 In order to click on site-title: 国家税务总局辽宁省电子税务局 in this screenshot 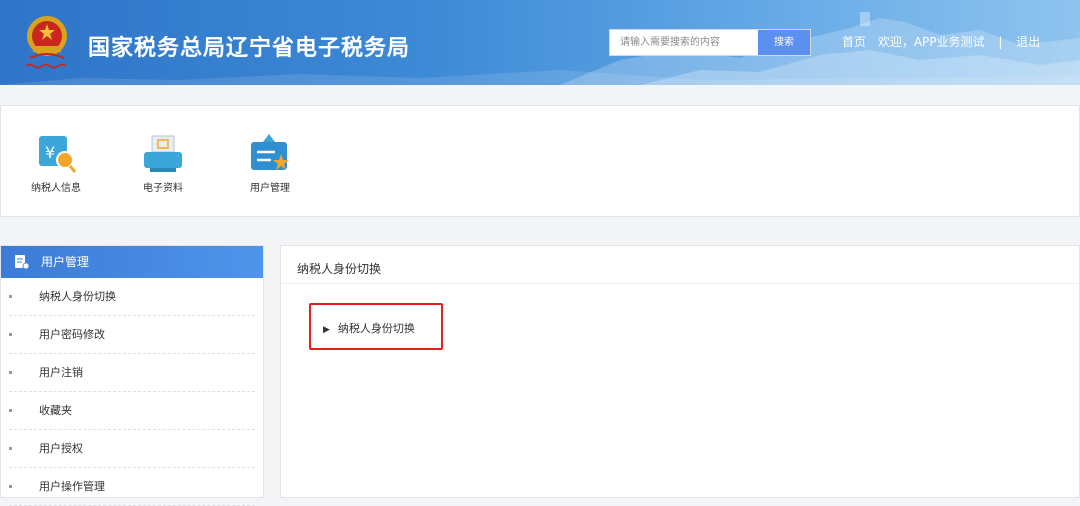, I will do `click(249, 48)`.